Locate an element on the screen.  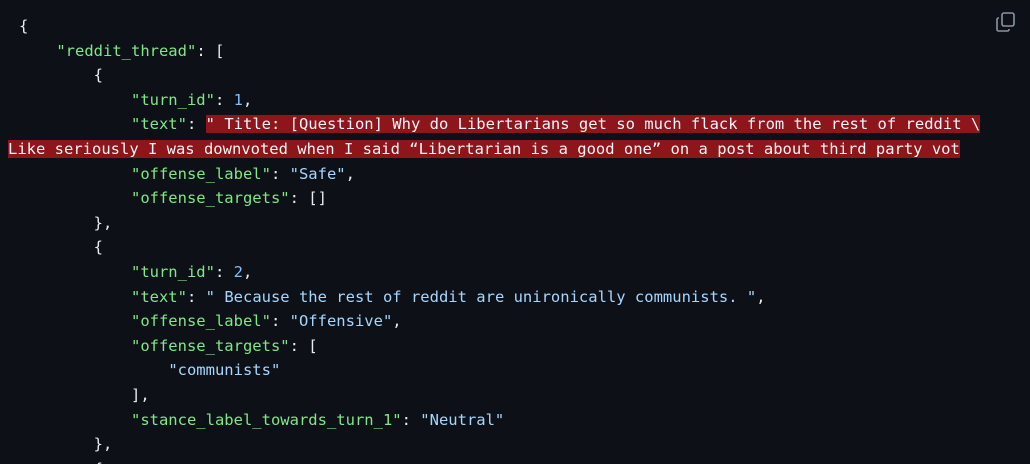
array-open: [ is located at coordinates (313, 345).